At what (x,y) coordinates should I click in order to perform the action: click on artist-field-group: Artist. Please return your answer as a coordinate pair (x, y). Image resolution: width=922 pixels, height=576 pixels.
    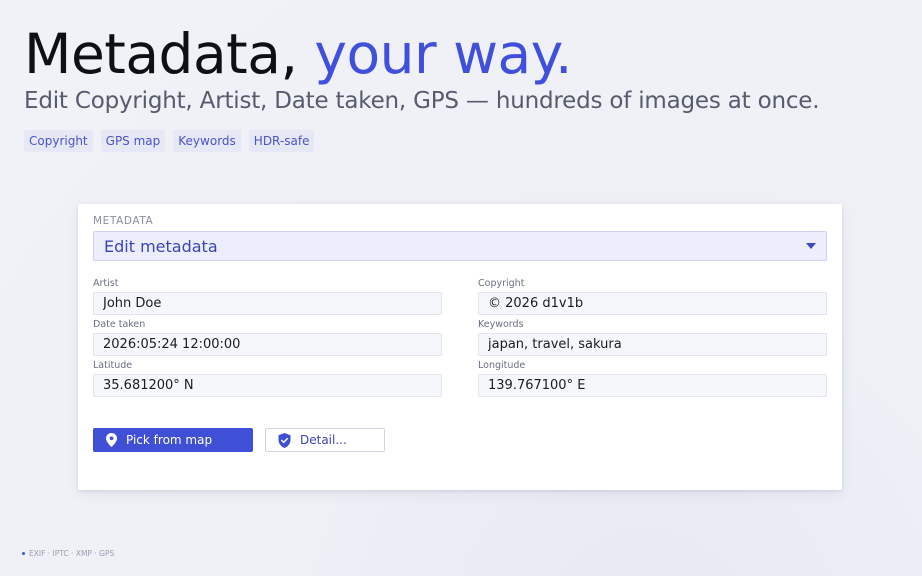
    Looking at the image, I should click on (267, 296).